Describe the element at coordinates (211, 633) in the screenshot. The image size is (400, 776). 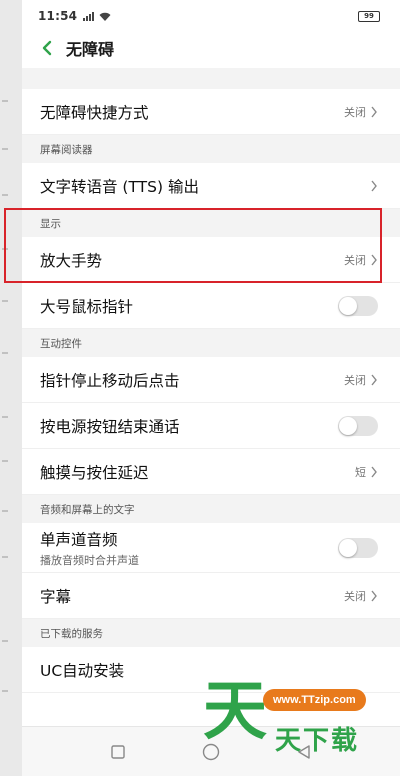
I see `section-header-downloaded-services: 已下载的服务` at that location.